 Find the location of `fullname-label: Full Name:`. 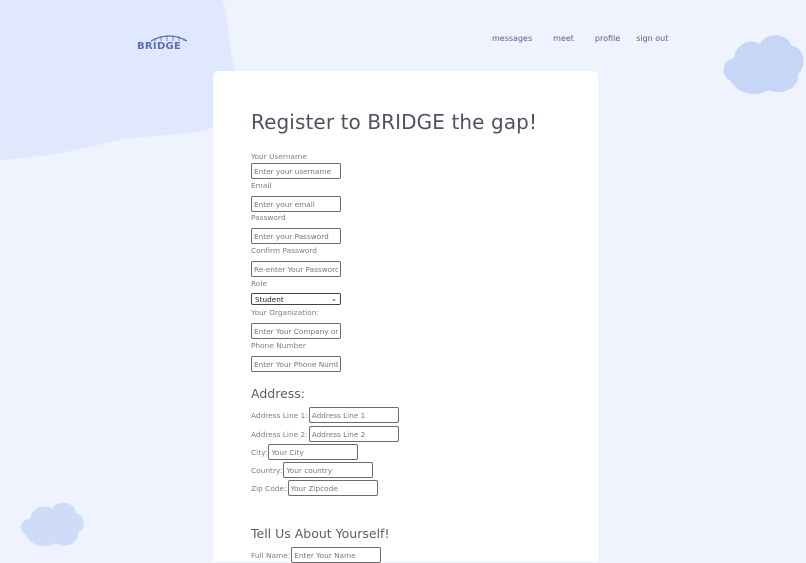

fullname-label: Full Name: is located at coordinates (271, 555).